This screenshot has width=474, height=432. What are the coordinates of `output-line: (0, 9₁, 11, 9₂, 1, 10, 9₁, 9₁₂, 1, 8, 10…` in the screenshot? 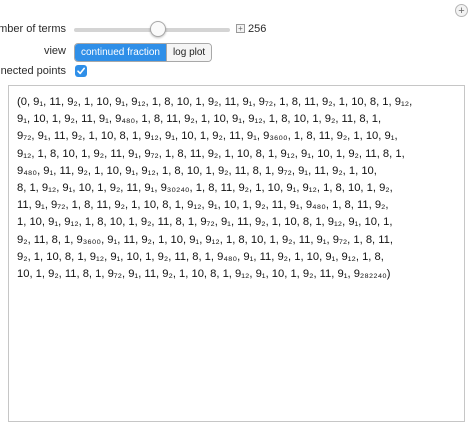 It's located at (215, 102).